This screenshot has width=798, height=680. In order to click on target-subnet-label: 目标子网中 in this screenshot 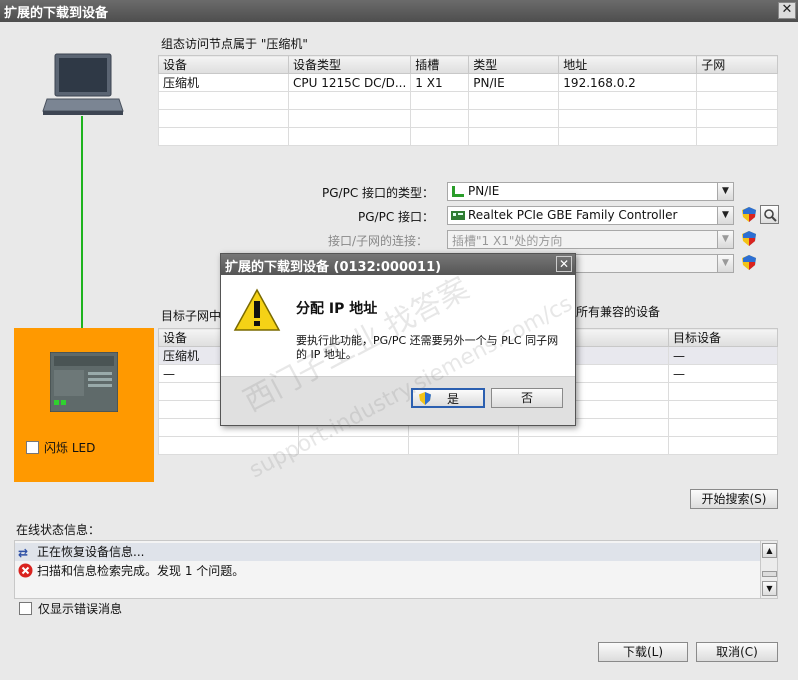, I will do `click(191, 316)`.